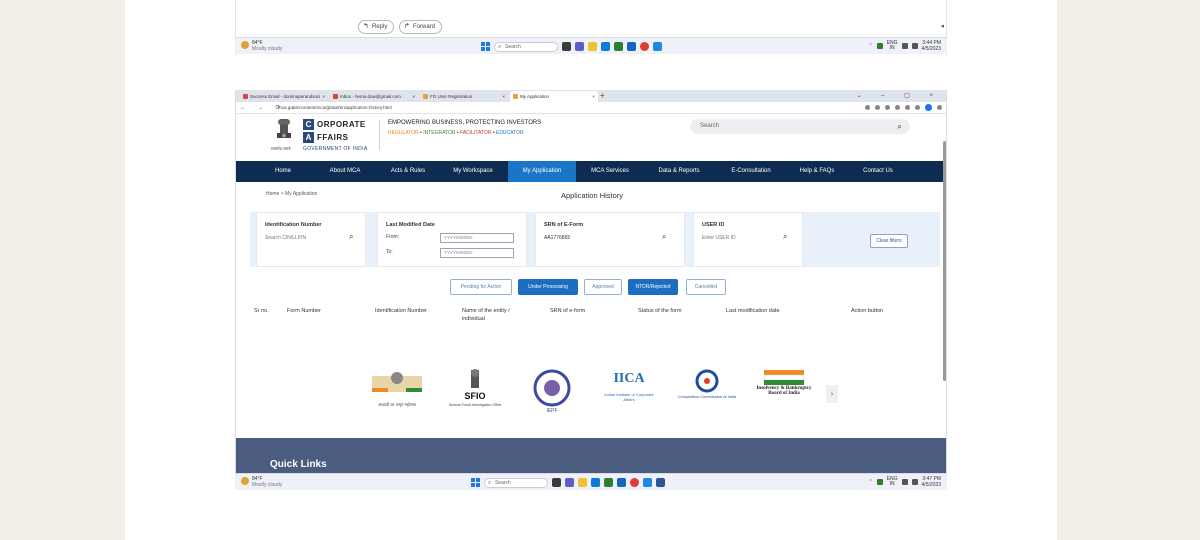 Image resolution: width=1200 pixels, height=540 pixels. Describe the element at coordinates (653, 287) in the screenshot. I see `ntdr-rejected-button: NTDR/Rejected` at that location.